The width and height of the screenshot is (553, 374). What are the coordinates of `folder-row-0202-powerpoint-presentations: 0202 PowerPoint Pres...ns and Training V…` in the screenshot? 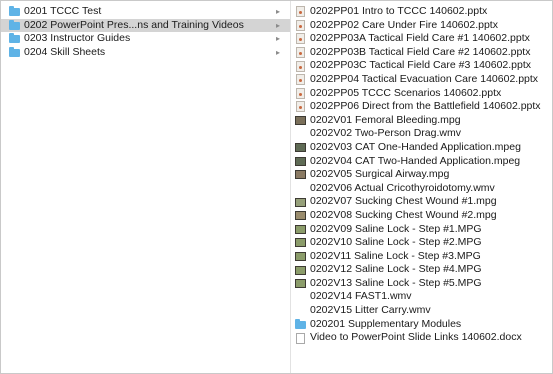 It's located at (145, 25).